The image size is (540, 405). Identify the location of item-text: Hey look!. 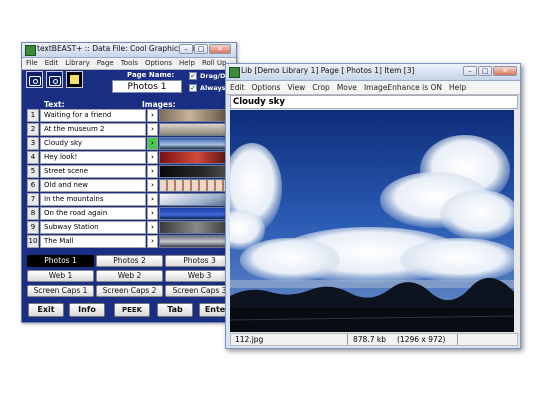
(93, 157).